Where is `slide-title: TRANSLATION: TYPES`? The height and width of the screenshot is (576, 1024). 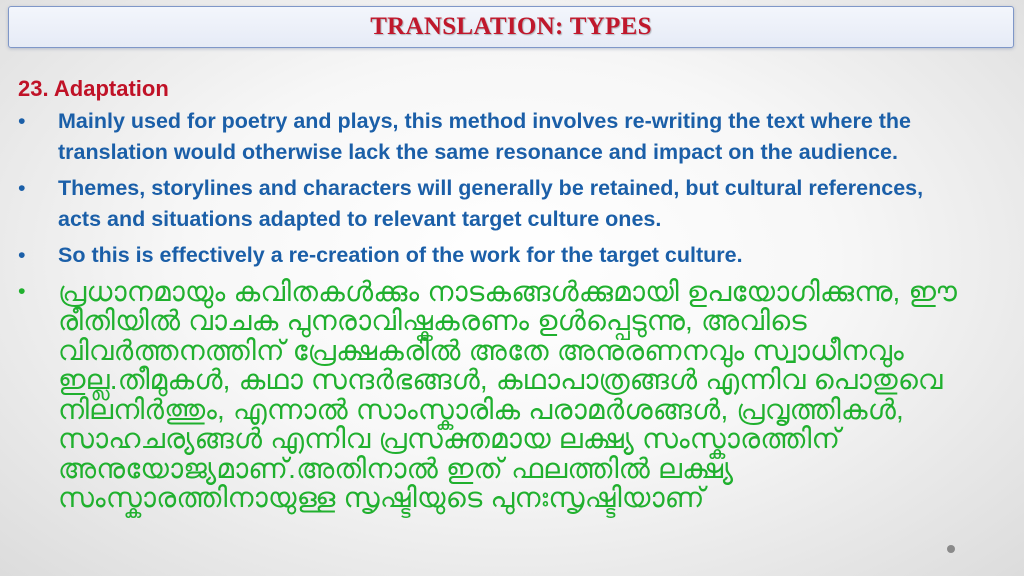 slide-title: TRANSLATION: TYPES is located at coordinates (511, 26).